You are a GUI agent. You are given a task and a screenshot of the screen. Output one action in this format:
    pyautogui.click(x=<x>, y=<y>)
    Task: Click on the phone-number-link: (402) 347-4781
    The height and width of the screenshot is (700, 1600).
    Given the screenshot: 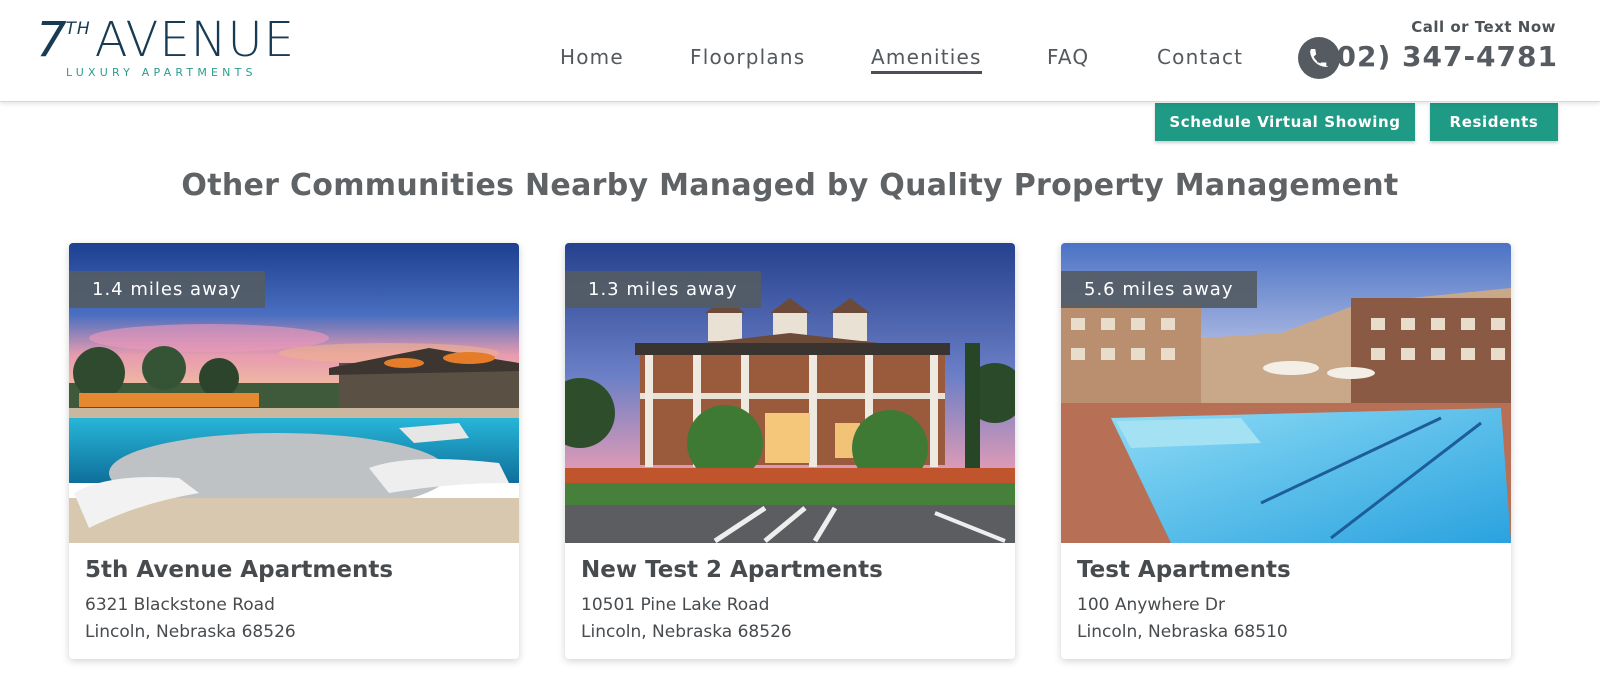 What is the action you would take?
    pyautogui.click(x=1430, y=56)
    